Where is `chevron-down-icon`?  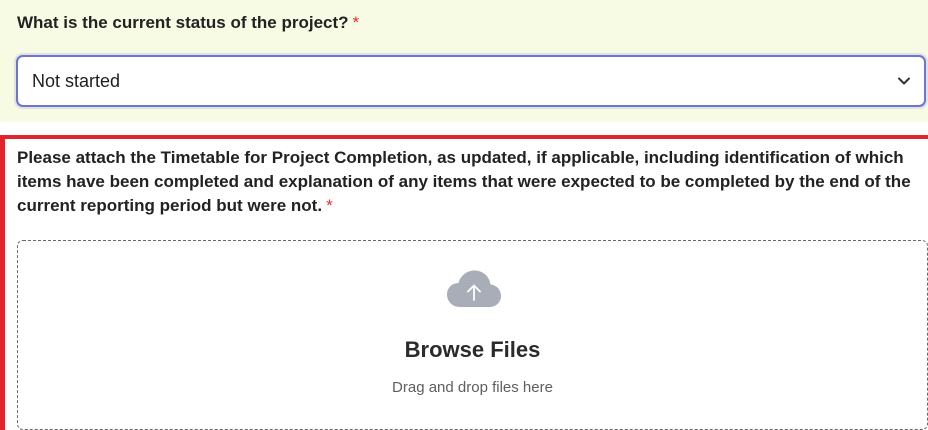 chevron-down-icon is located at coordinates (904, 81).